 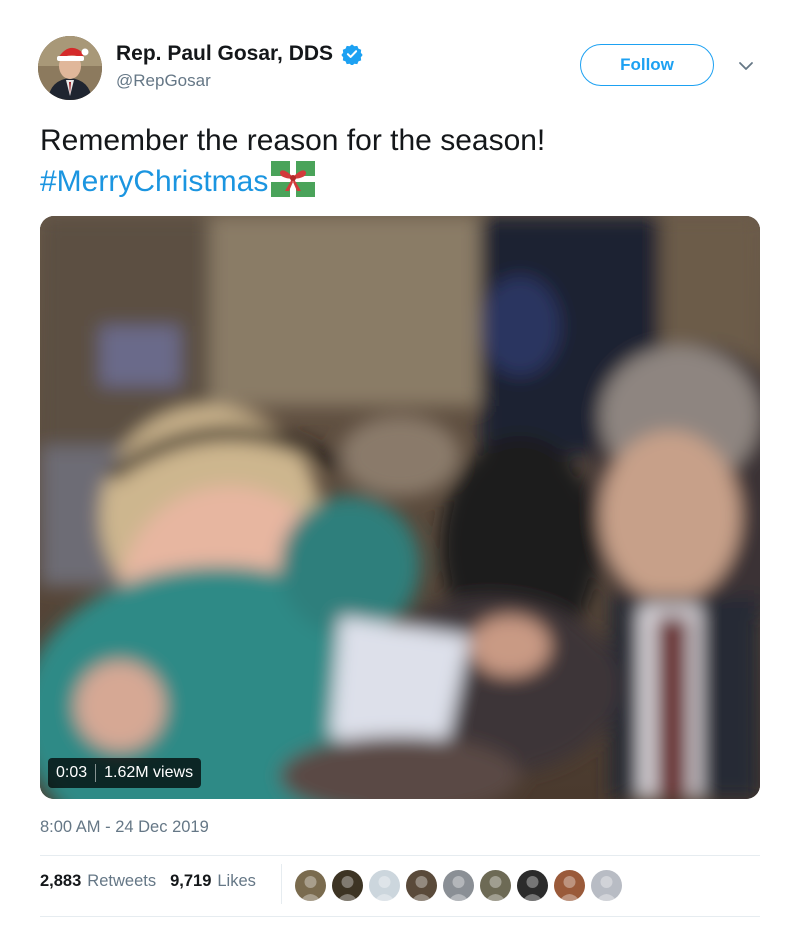 I want to click on retweets-label: Retweets, so click(x=122, y=881).